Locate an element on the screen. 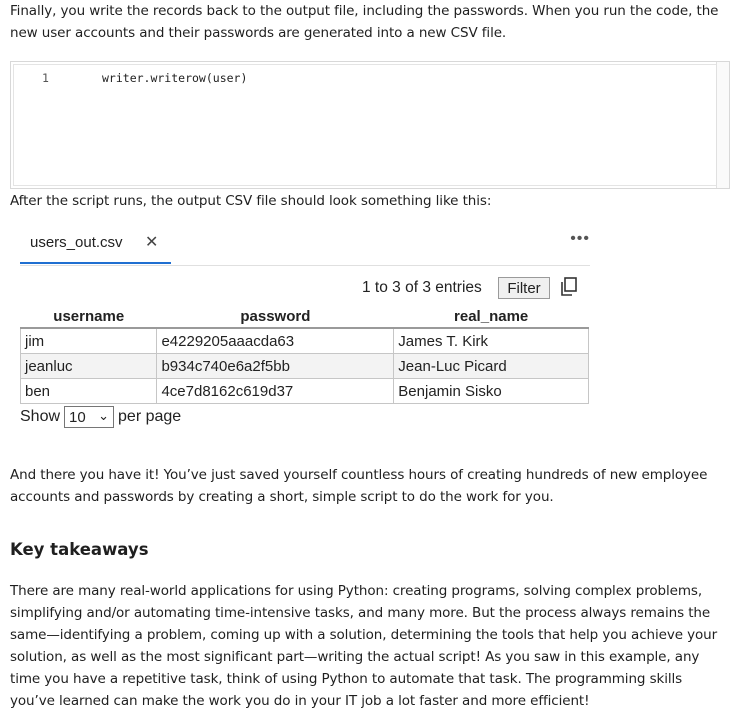  table-row: jim e4229205aaacda63 James T. Kirk is located at coordinates (304, 340).